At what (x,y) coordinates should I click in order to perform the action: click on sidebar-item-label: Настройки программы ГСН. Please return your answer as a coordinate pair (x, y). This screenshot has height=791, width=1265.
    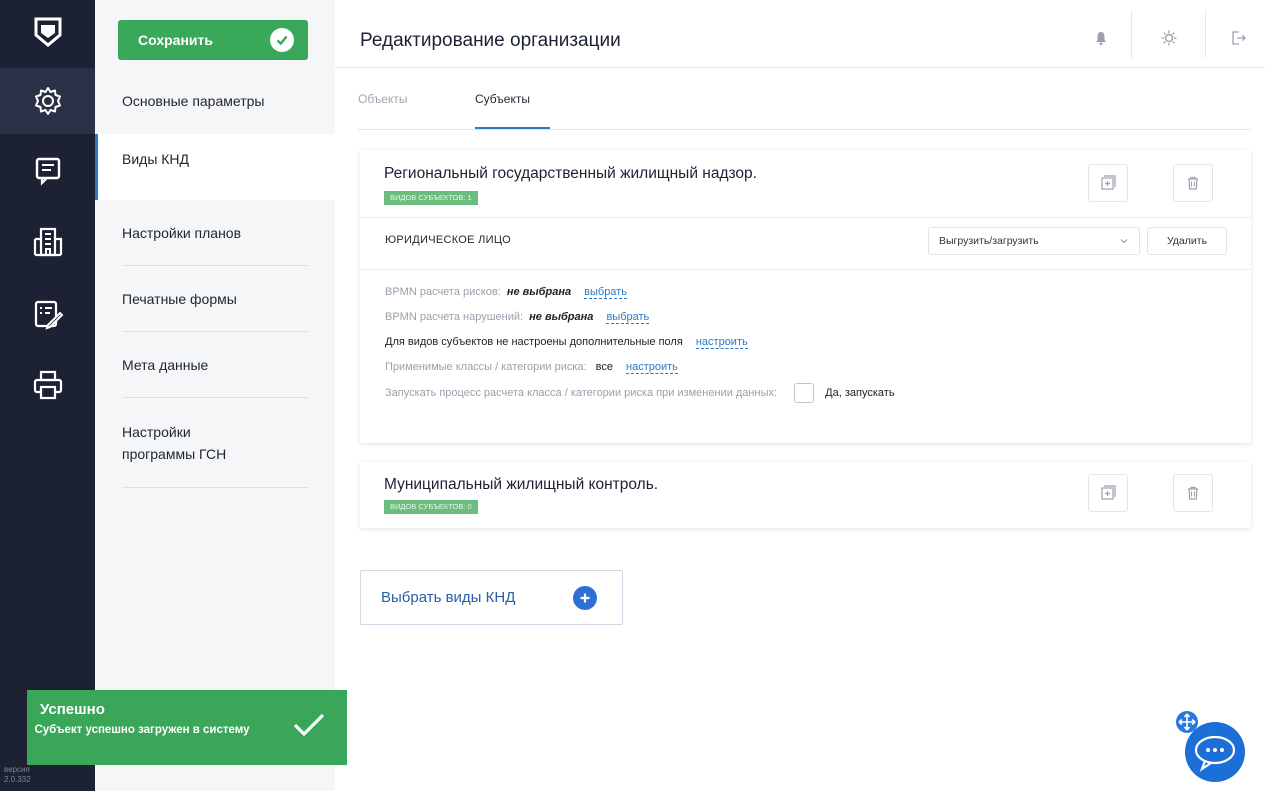
    Looking at the image, I should click on (174, 443).